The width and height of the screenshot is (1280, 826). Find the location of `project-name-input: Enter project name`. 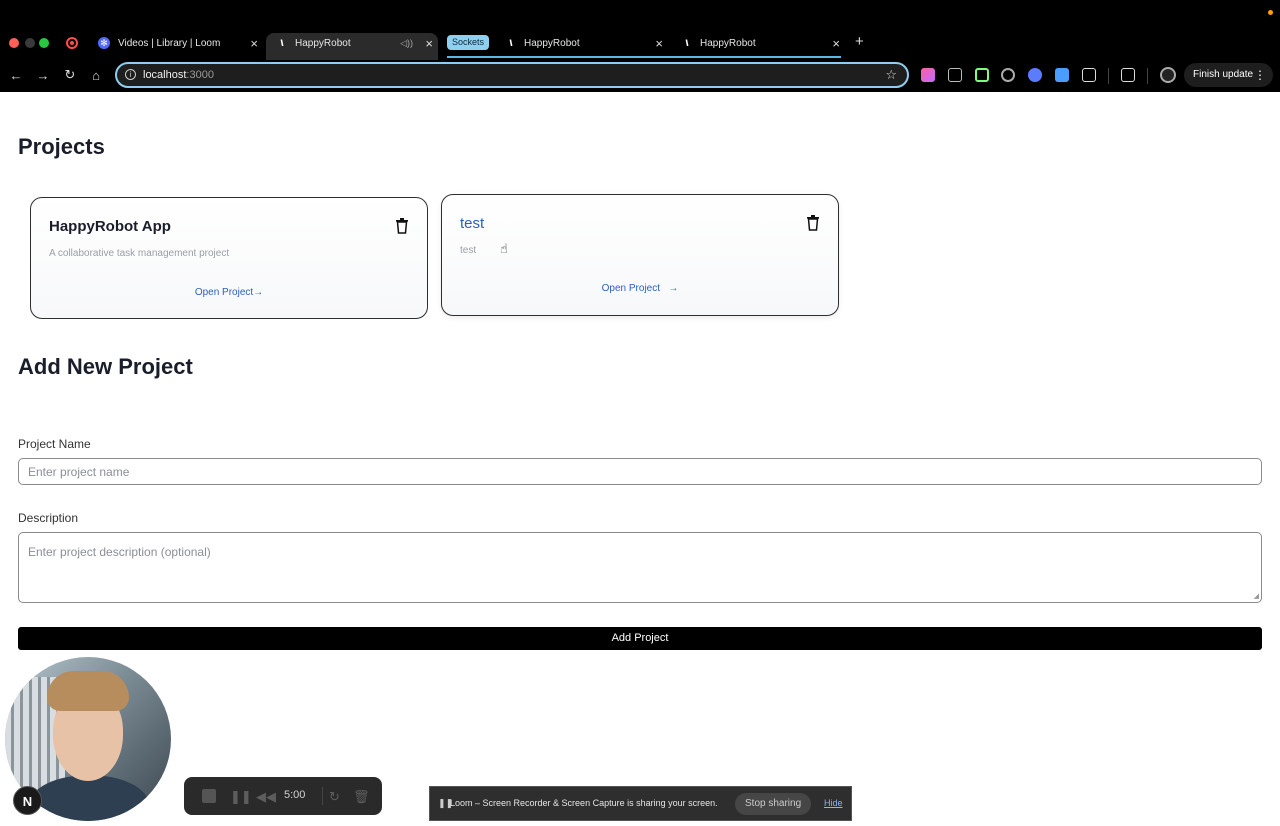

project-name-input: Enter project name is located at coordinates (640, 471).